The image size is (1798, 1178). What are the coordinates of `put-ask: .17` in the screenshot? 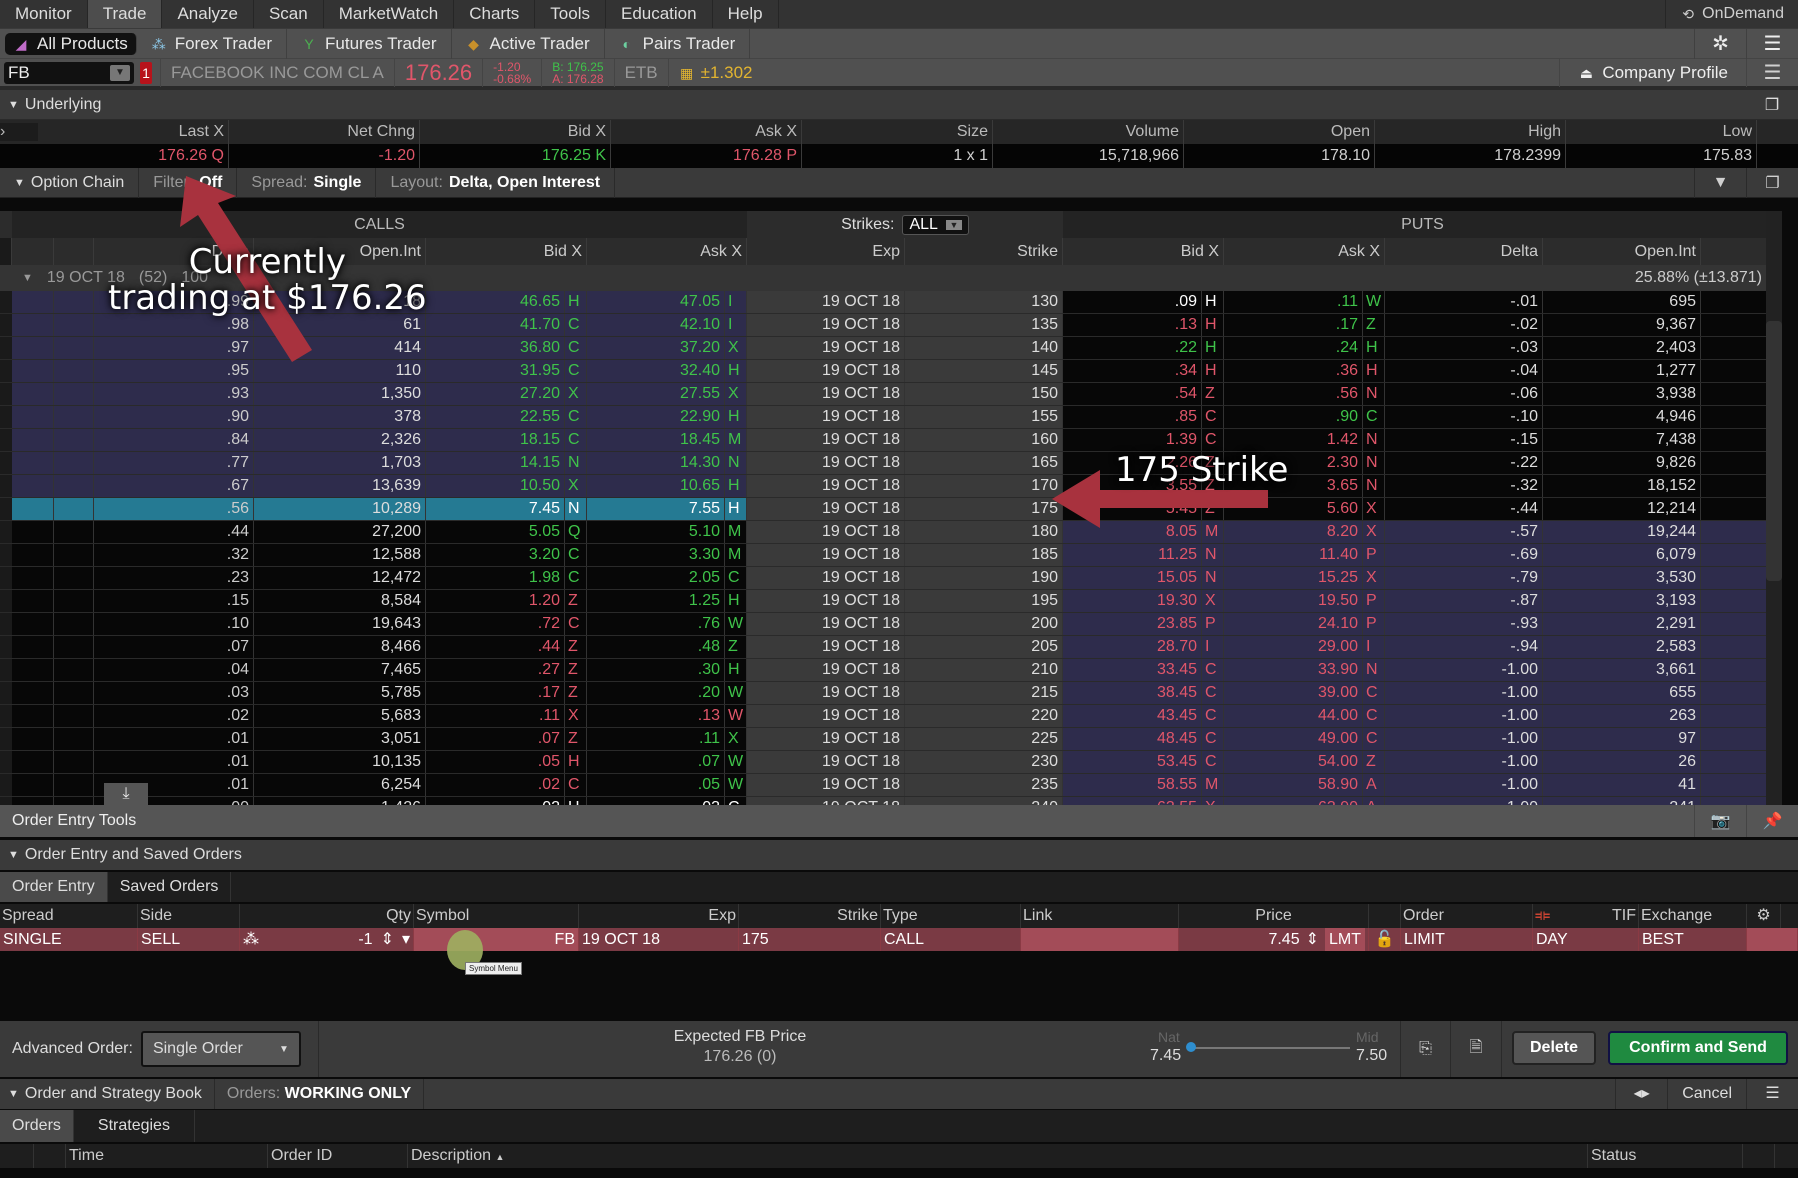 It's located at (1293, 325).